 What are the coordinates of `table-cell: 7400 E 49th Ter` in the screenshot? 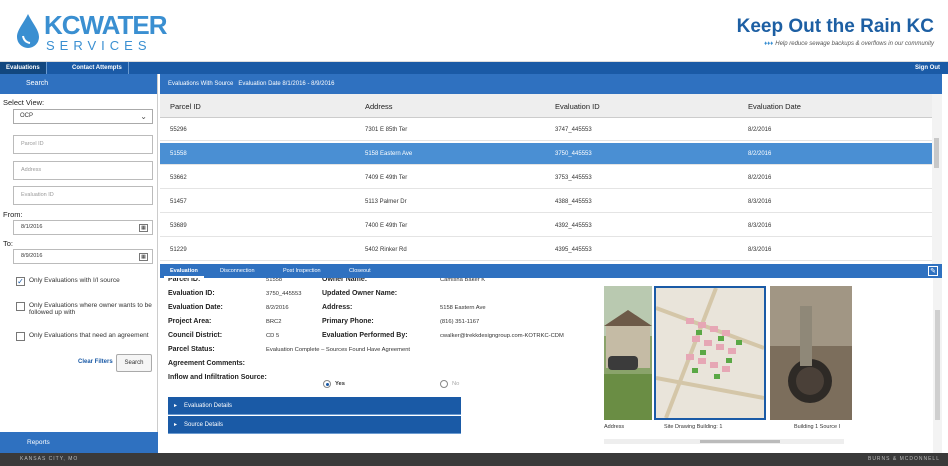 It's located at (386, 226).